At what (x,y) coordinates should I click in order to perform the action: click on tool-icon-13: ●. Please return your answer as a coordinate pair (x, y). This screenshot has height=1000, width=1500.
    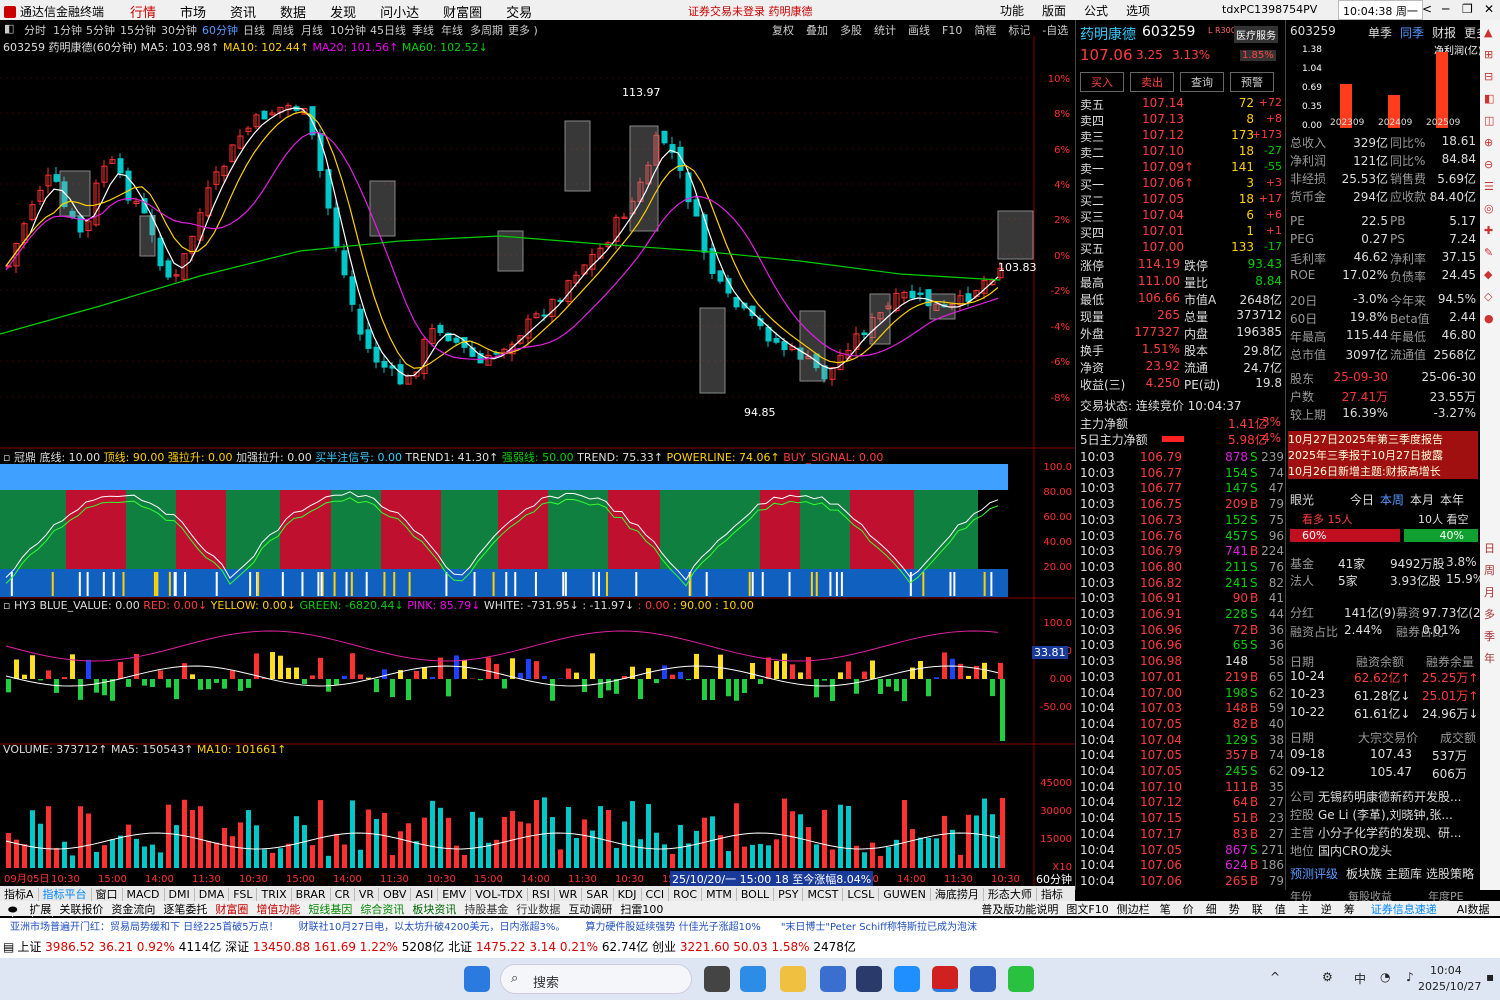
    Looking at the image, I should click on (1489, 318).